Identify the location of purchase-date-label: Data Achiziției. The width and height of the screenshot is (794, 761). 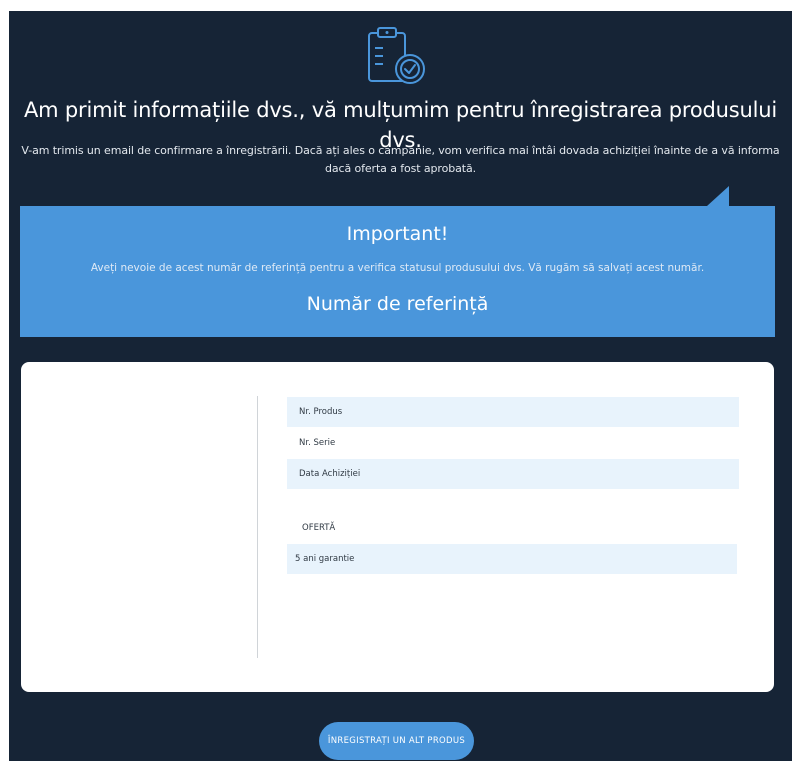
(330, 474).